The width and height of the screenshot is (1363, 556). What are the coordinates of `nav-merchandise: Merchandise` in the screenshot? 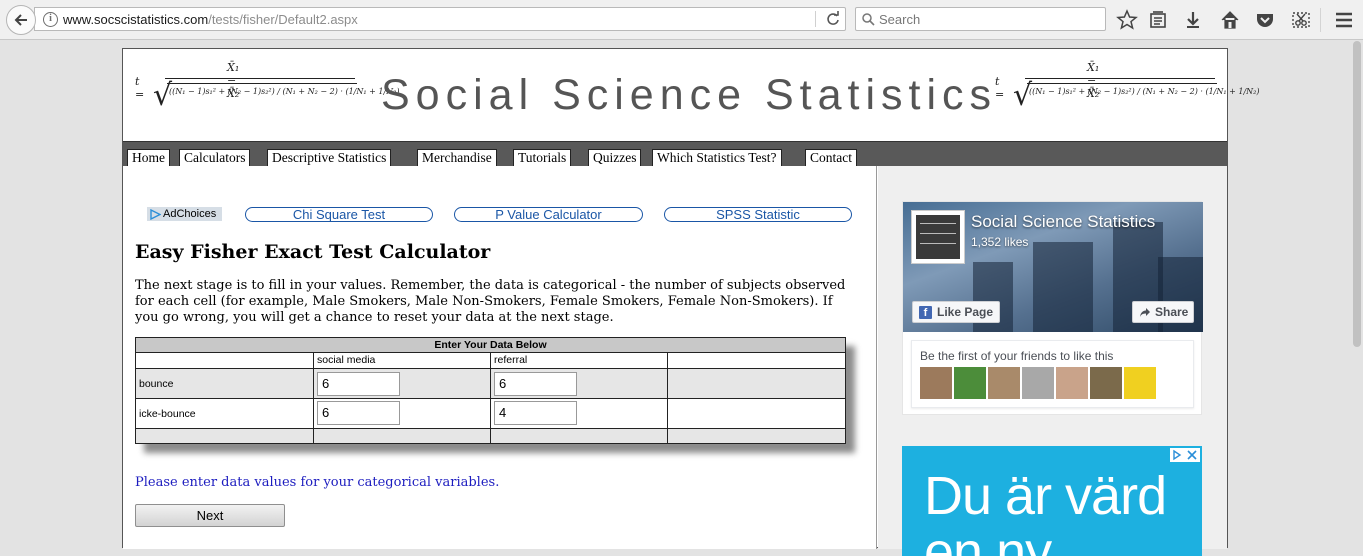 It's located at (457, 157).